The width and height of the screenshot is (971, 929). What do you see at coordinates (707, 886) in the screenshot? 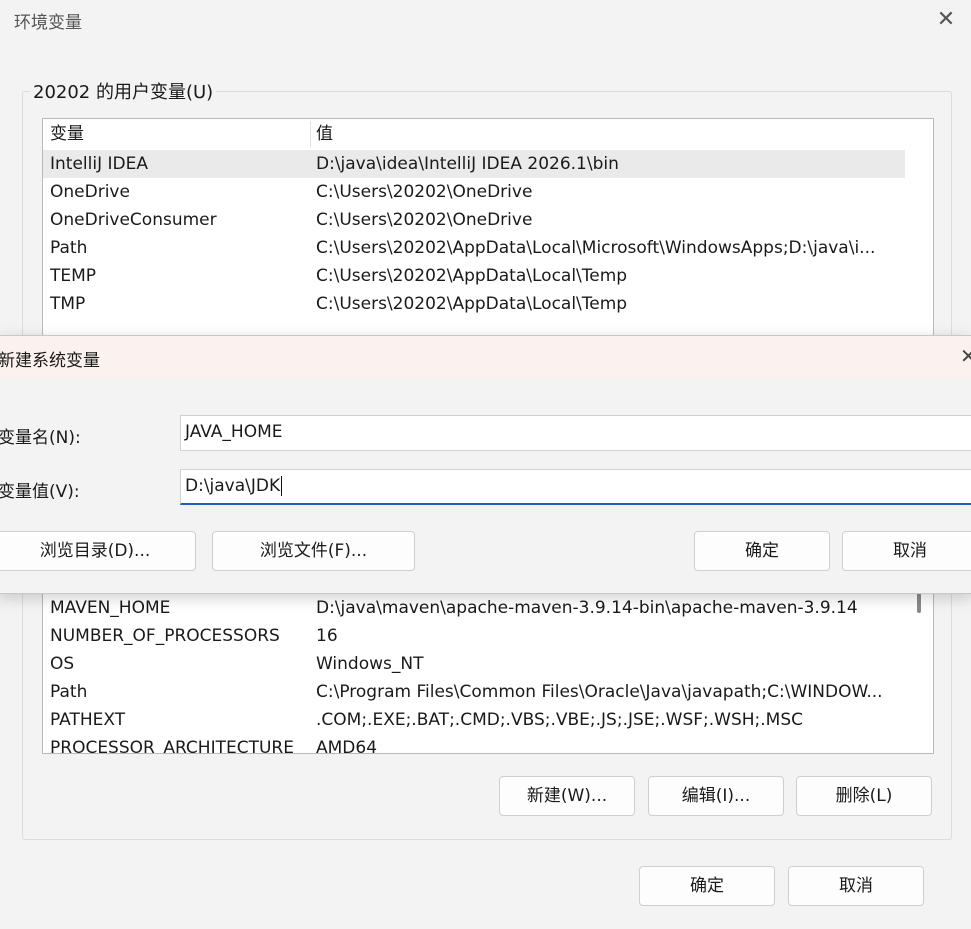
I see `ok-button: 确定` at bounding box center [707, 886].